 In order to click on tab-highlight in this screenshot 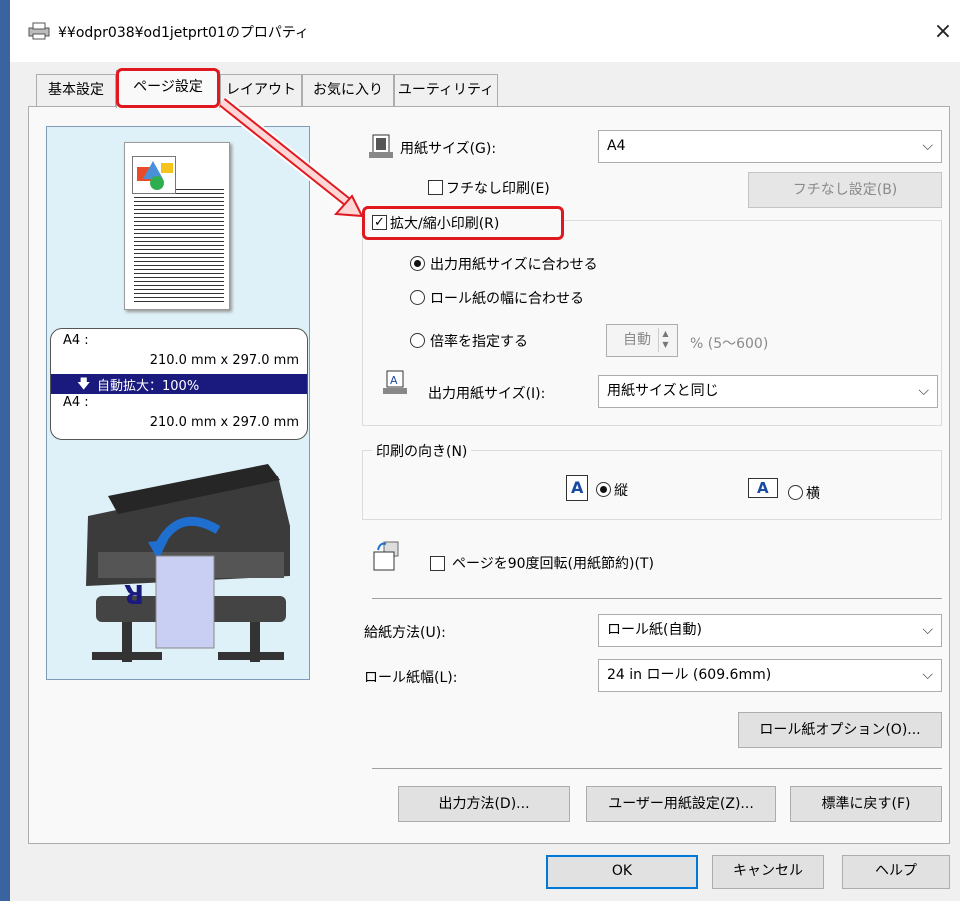, I will do `click(168, 88)`.